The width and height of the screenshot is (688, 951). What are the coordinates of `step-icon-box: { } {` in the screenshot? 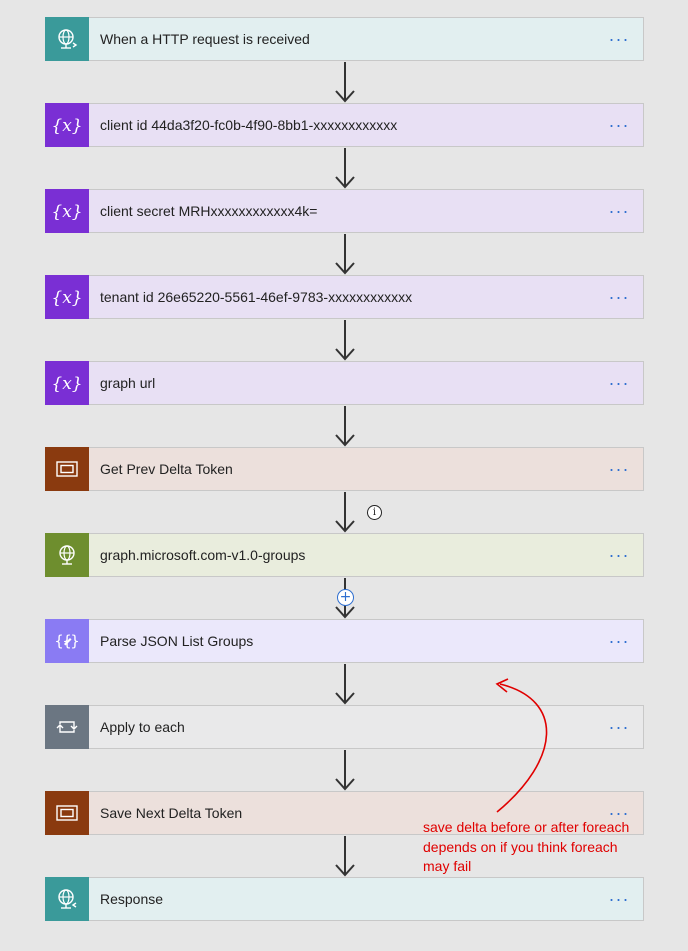 It's located at (67, 640).